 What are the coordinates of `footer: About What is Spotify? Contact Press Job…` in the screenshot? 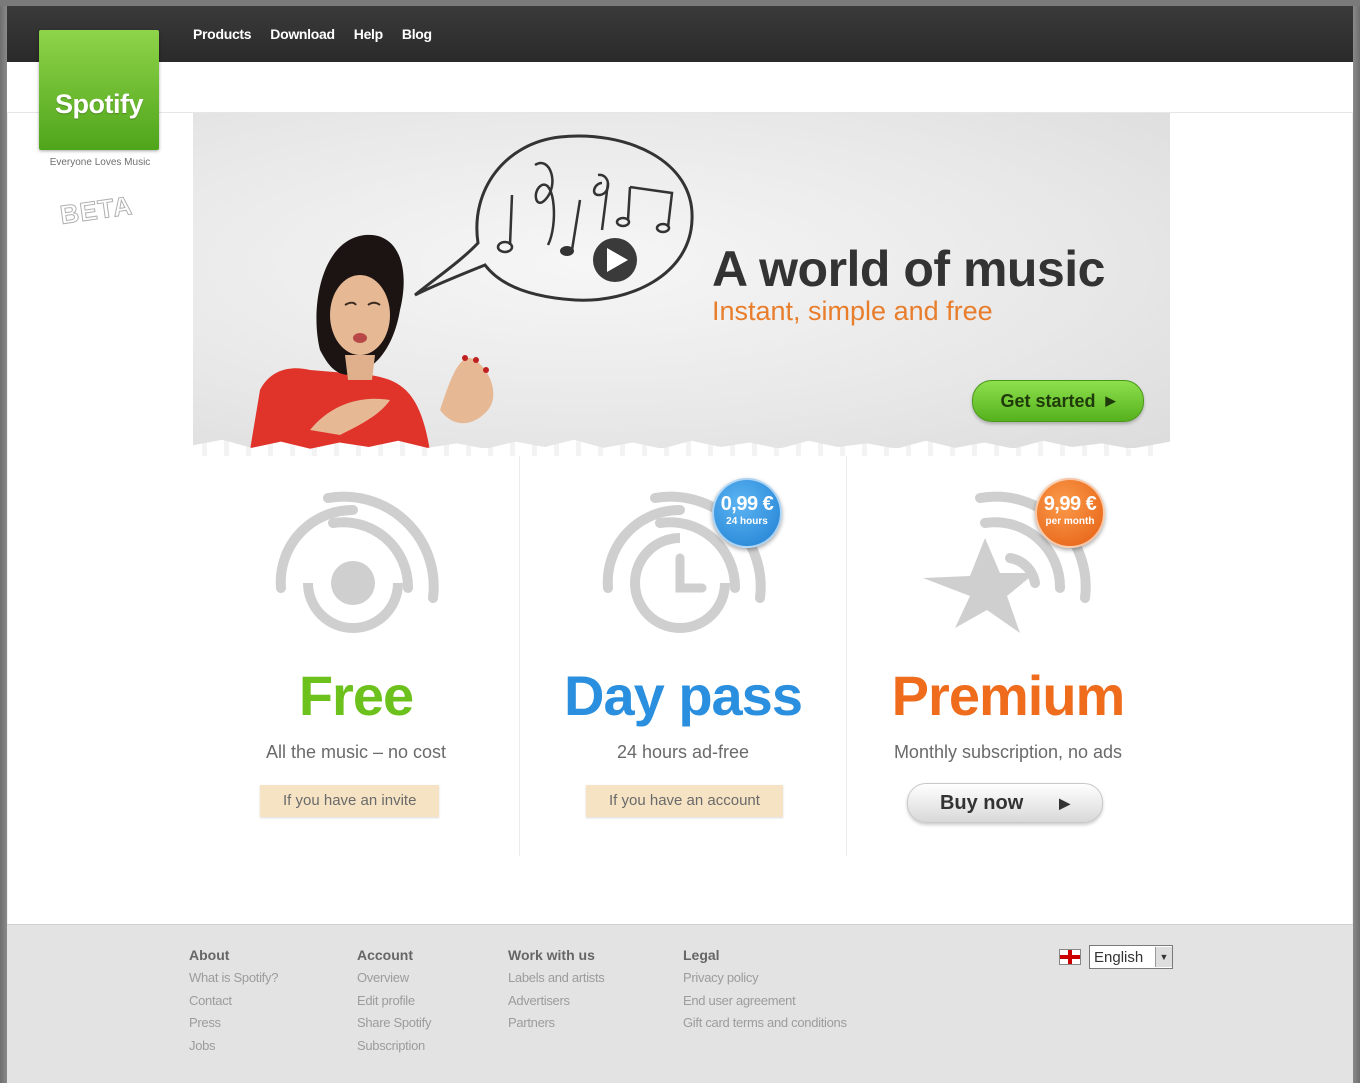 It's located at (680, 1003).